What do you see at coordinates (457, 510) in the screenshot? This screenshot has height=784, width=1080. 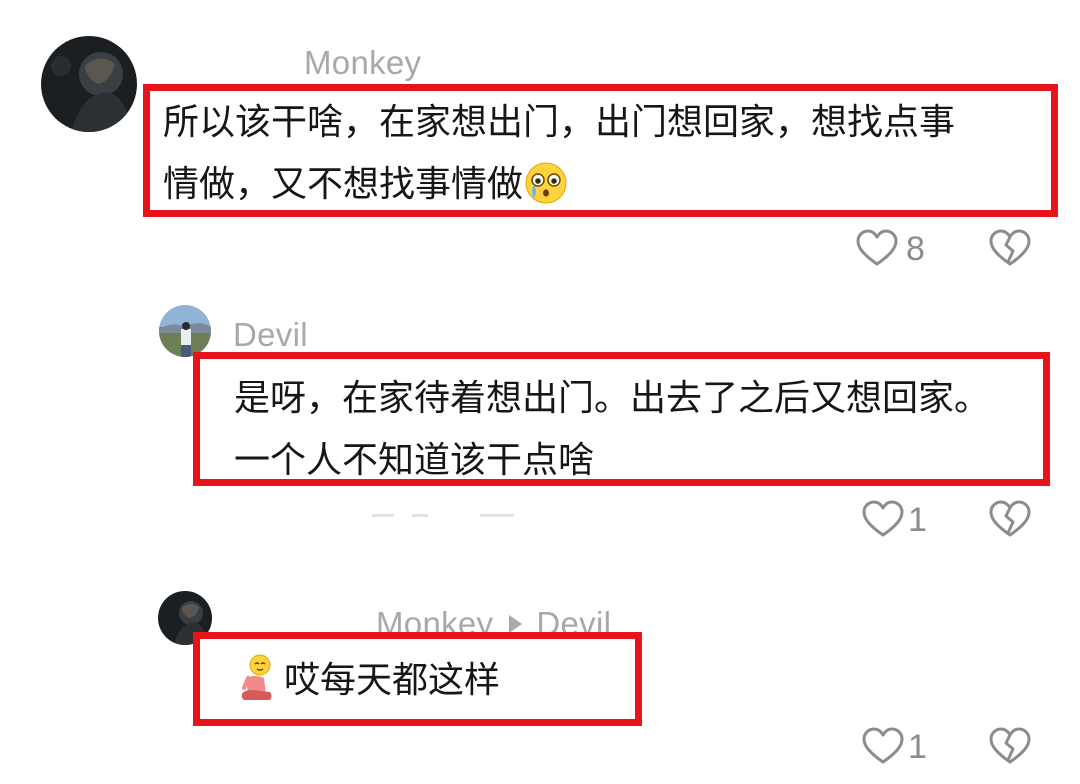 I see `faint-overlap-marks` at bounding box center [457, 510].